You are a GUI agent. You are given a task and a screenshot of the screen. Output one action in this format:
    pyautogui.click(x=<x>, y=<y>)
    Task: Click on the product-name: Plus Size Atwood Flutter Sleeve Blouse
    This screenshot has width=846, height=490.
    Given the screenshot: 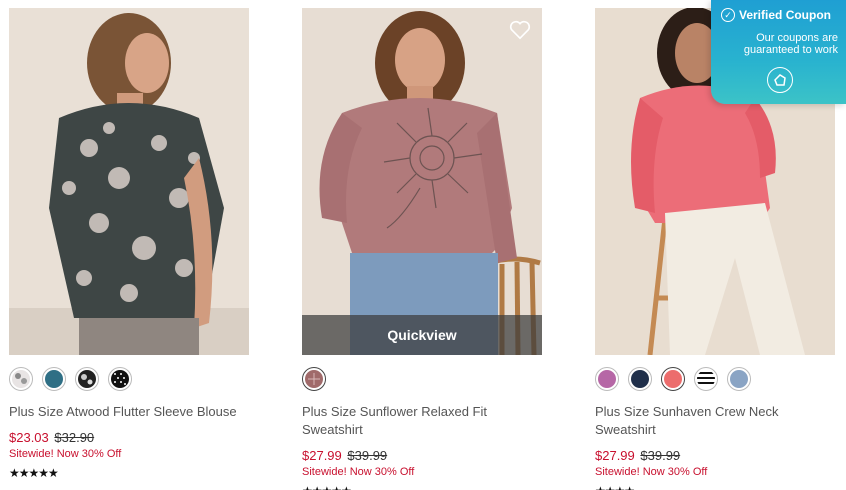 What is the action you would take?
    pyautogui.click(x=124, y=412)
    